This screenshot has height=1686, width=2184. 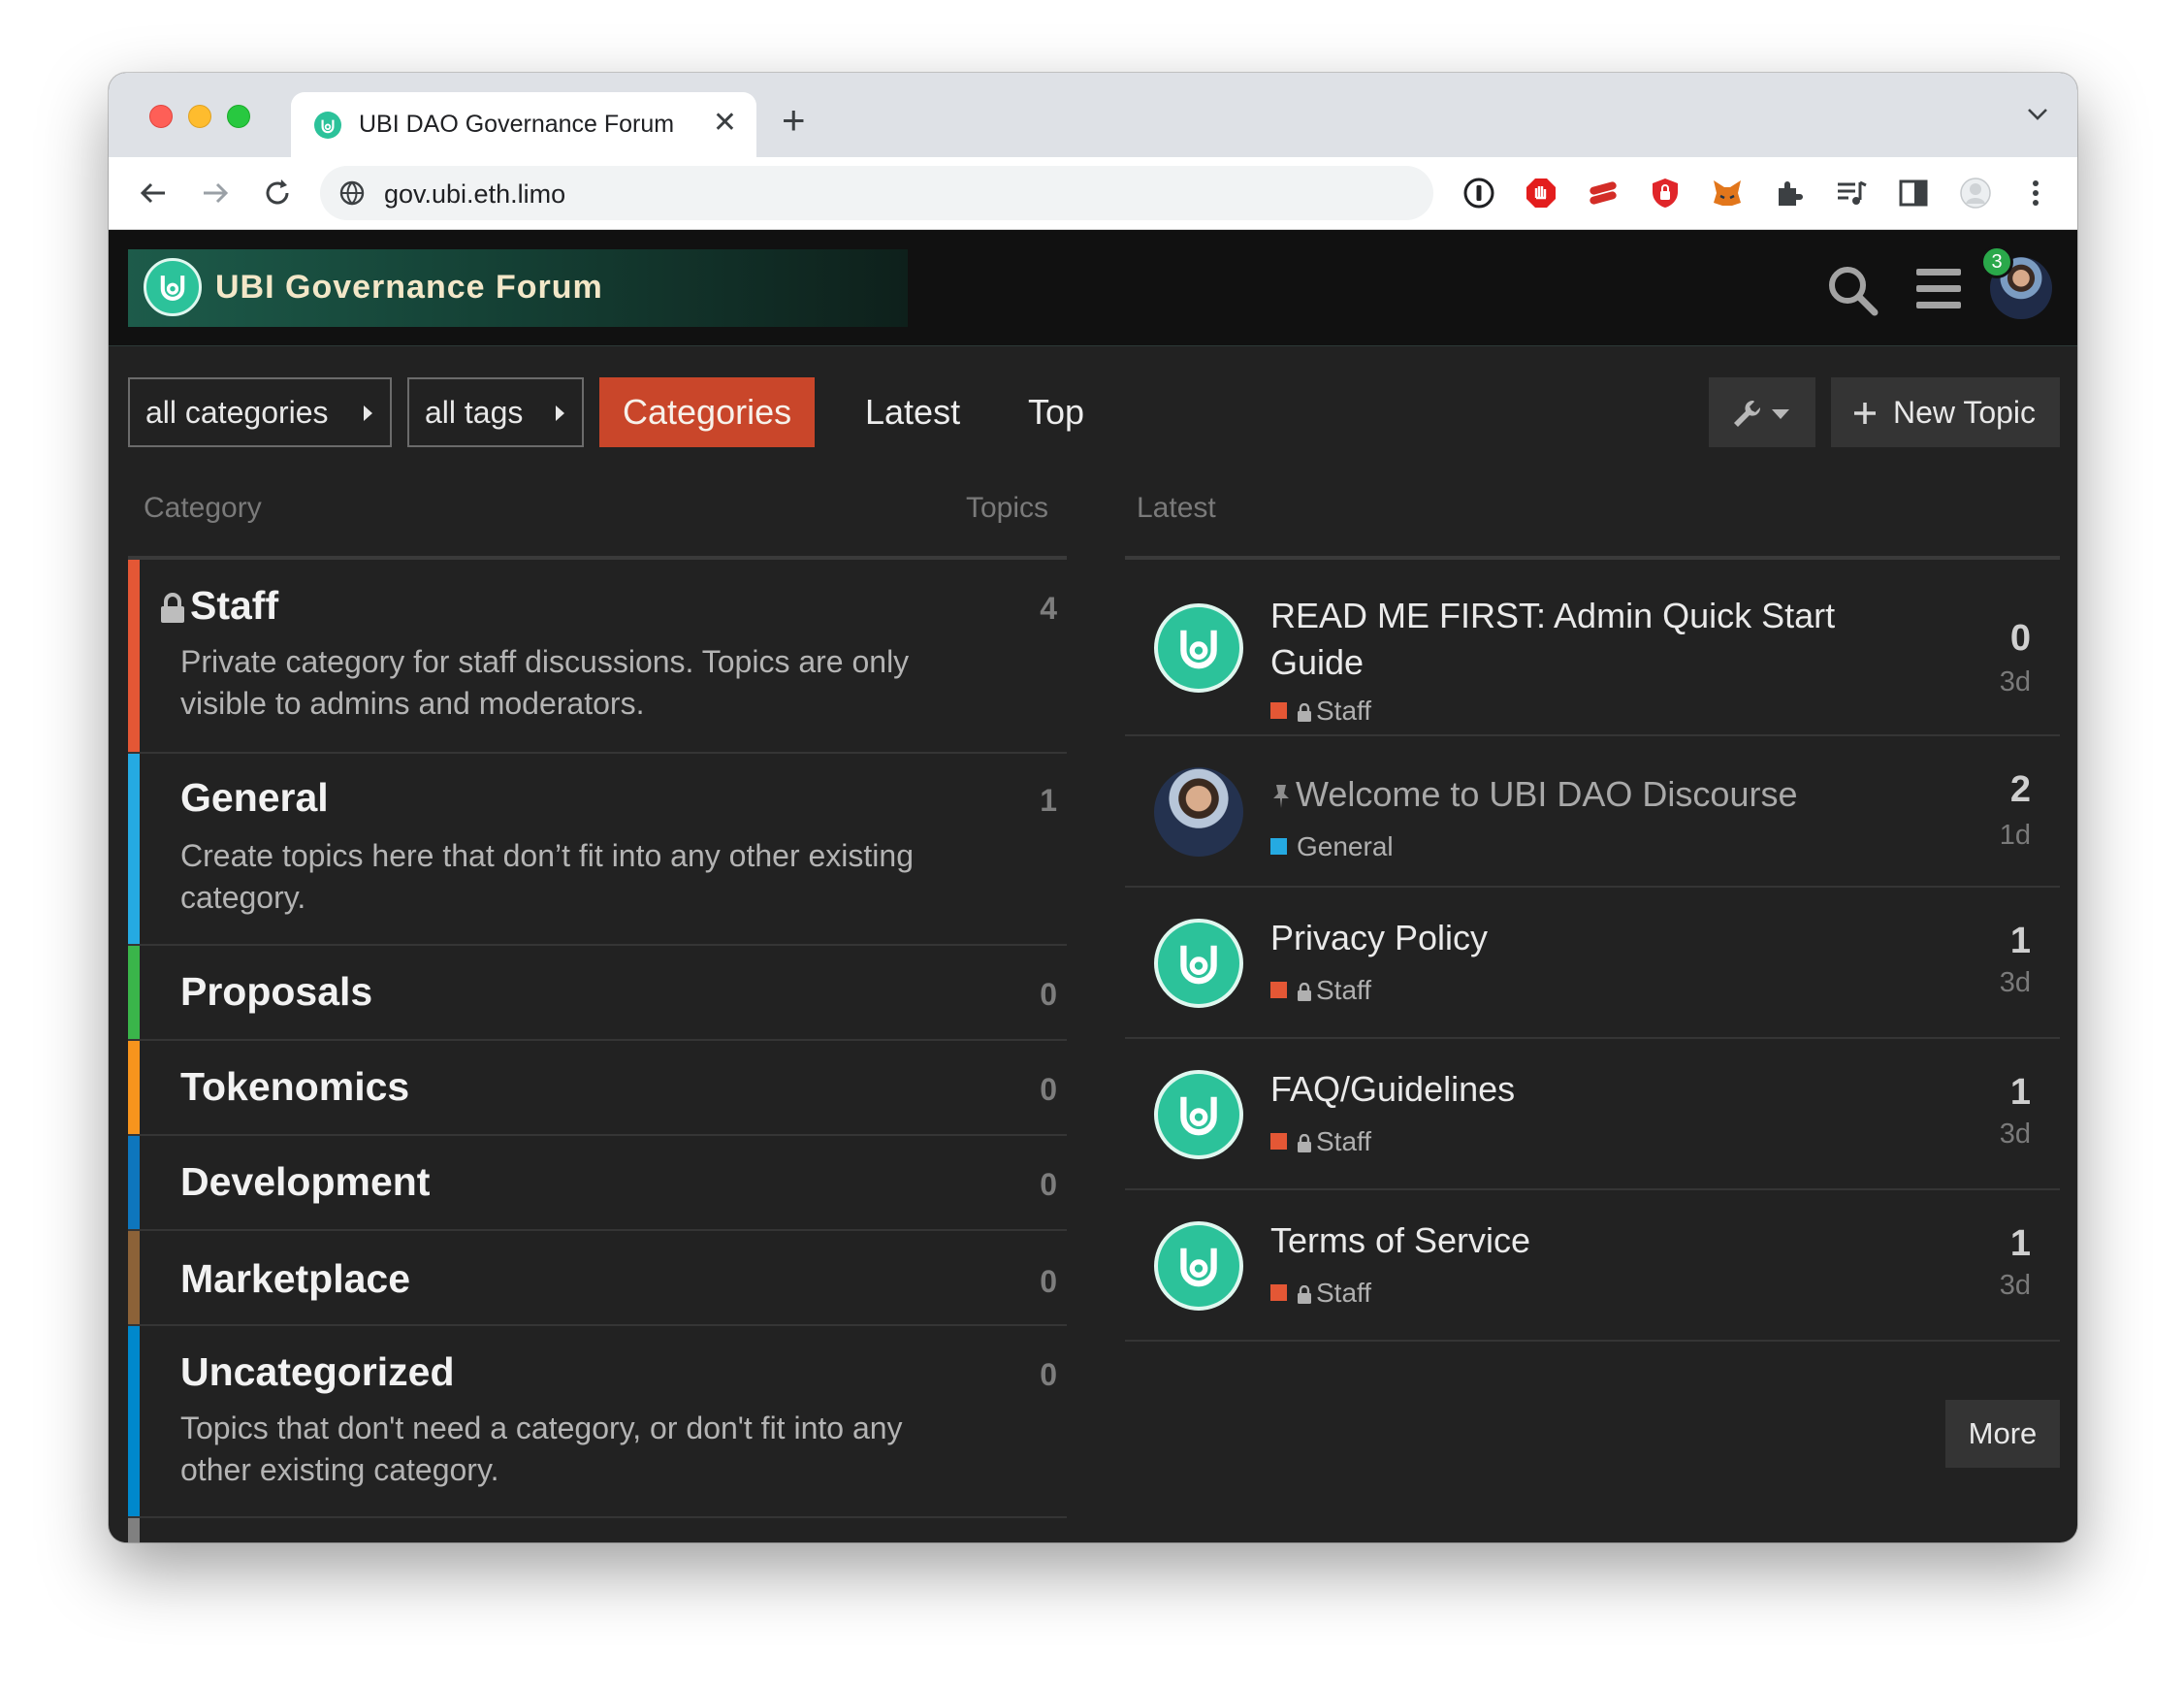 I want to click on topic-category: General, so click(x=1332, y=846).